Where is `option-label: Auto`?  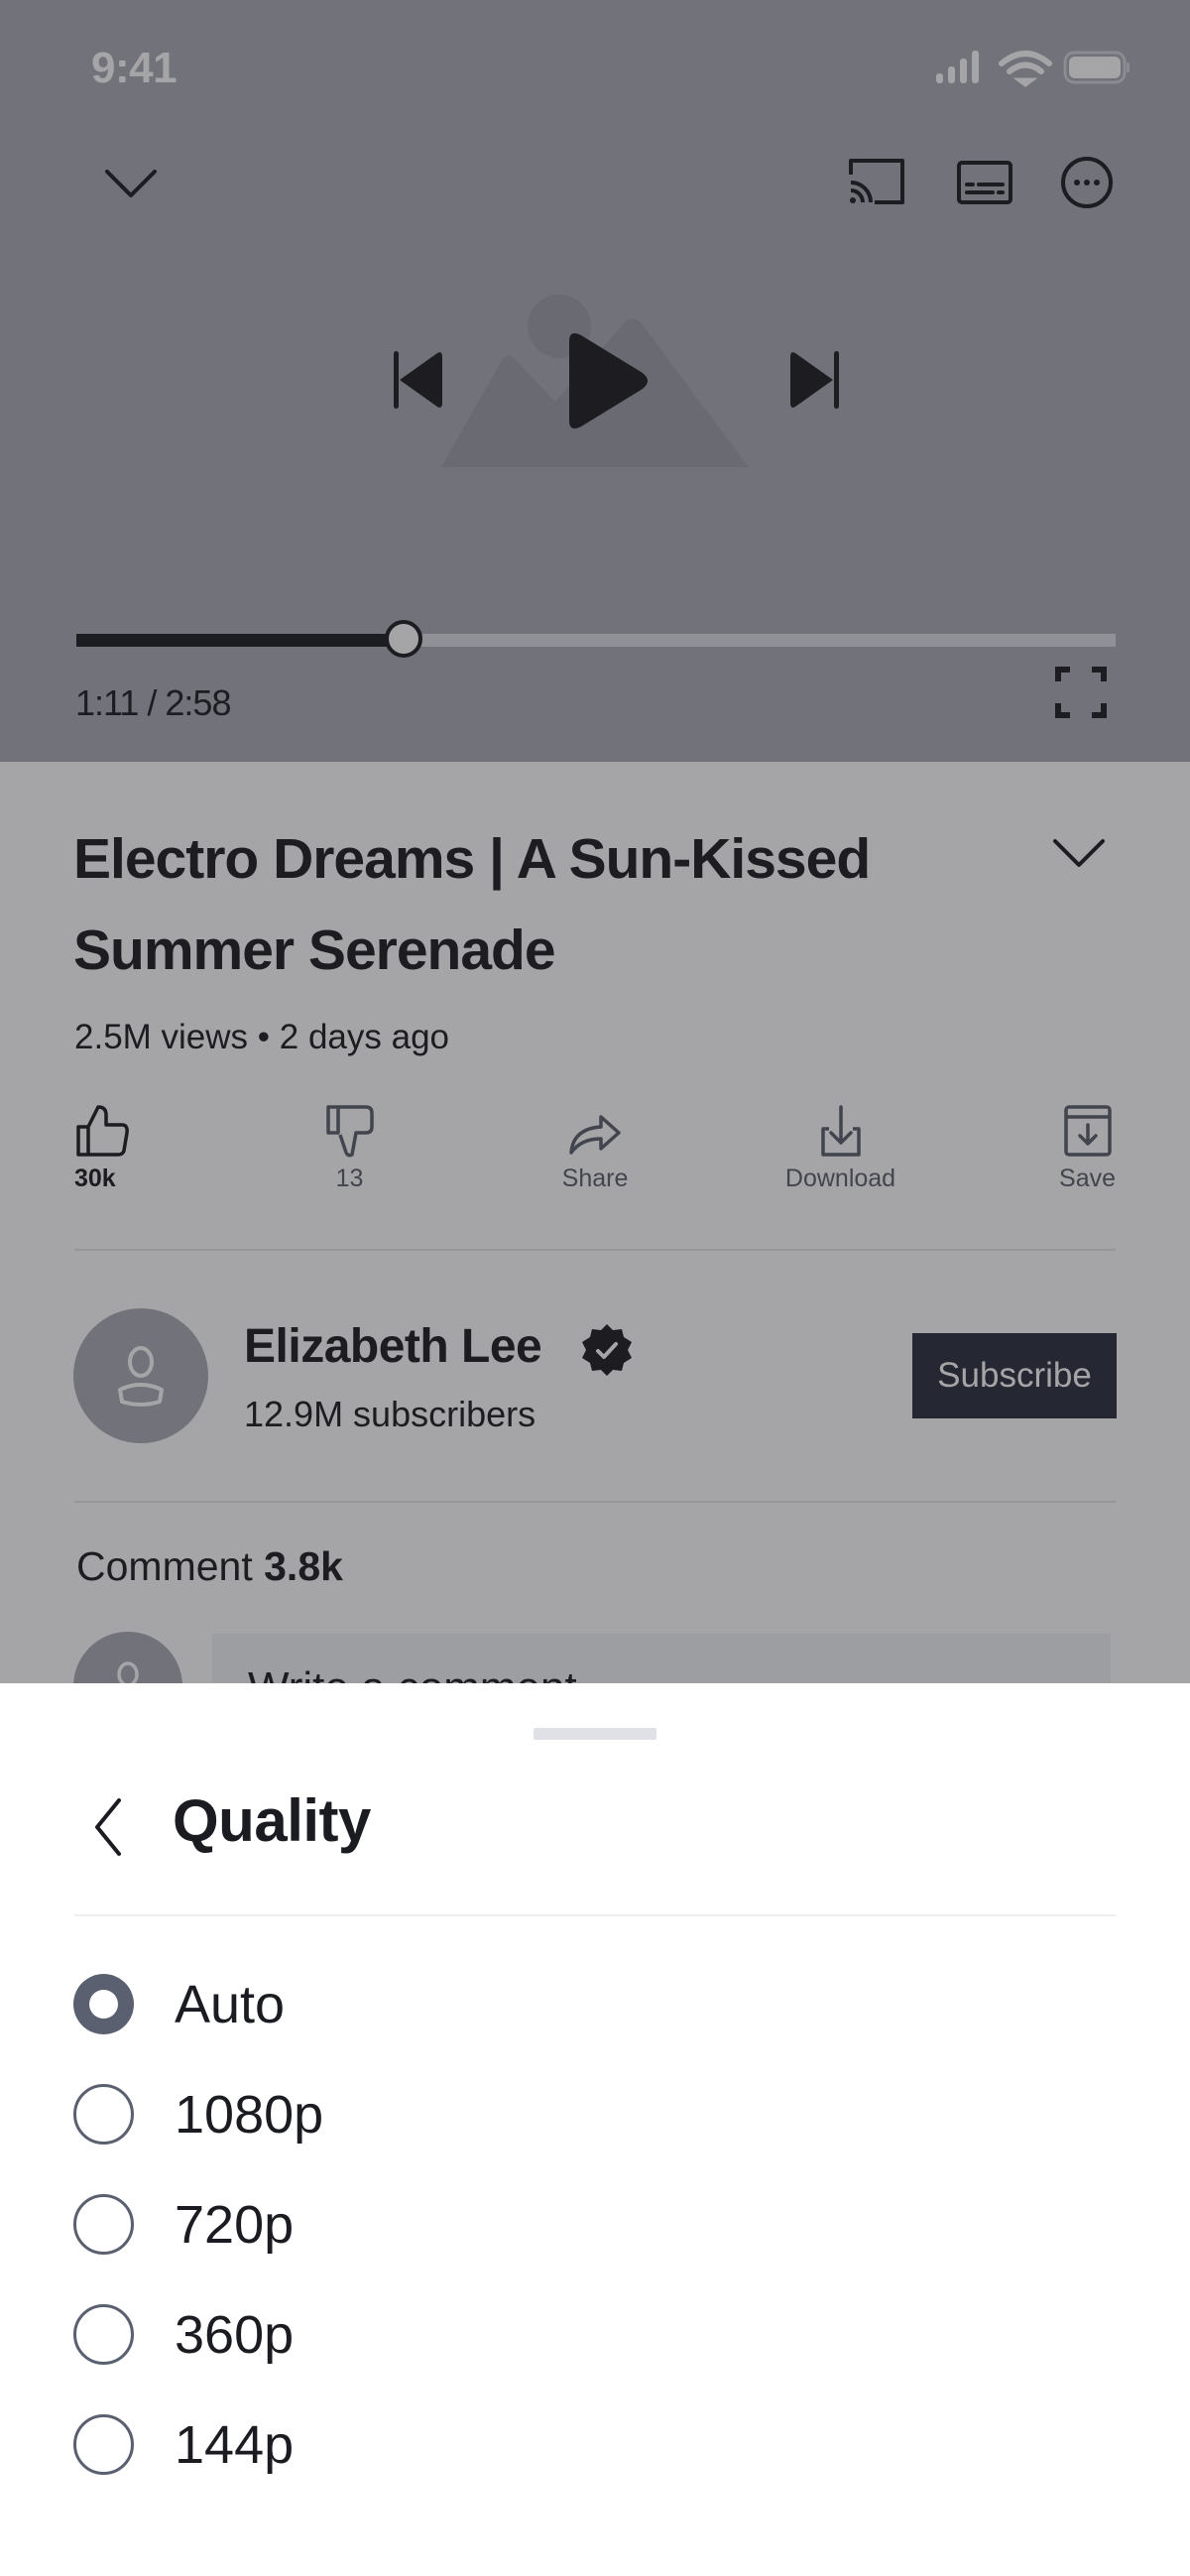
option-label: Auto is located at coordinates (230, 2004).